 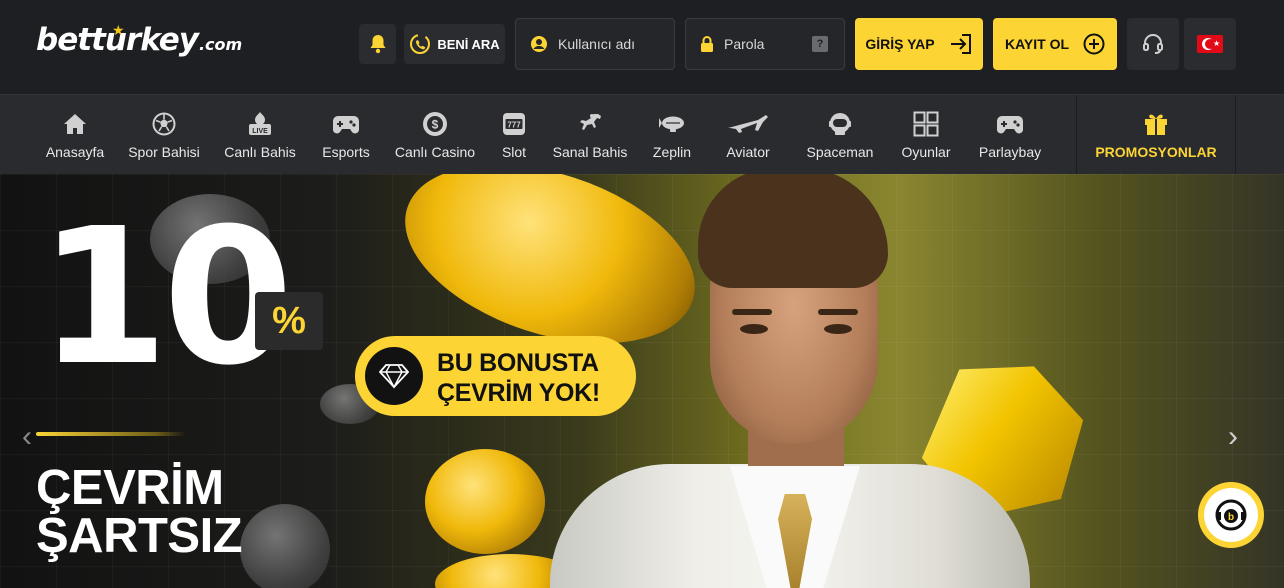 I want to click on promotions-label: PROMOSYONLAR, so click(x=1156, y=152).